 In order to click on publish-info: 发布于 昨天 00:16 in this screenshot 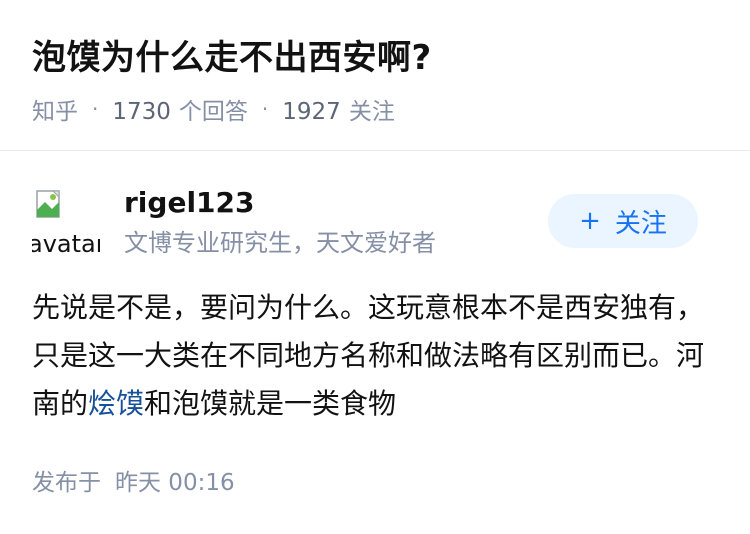, I will do `click(133, 483)`.